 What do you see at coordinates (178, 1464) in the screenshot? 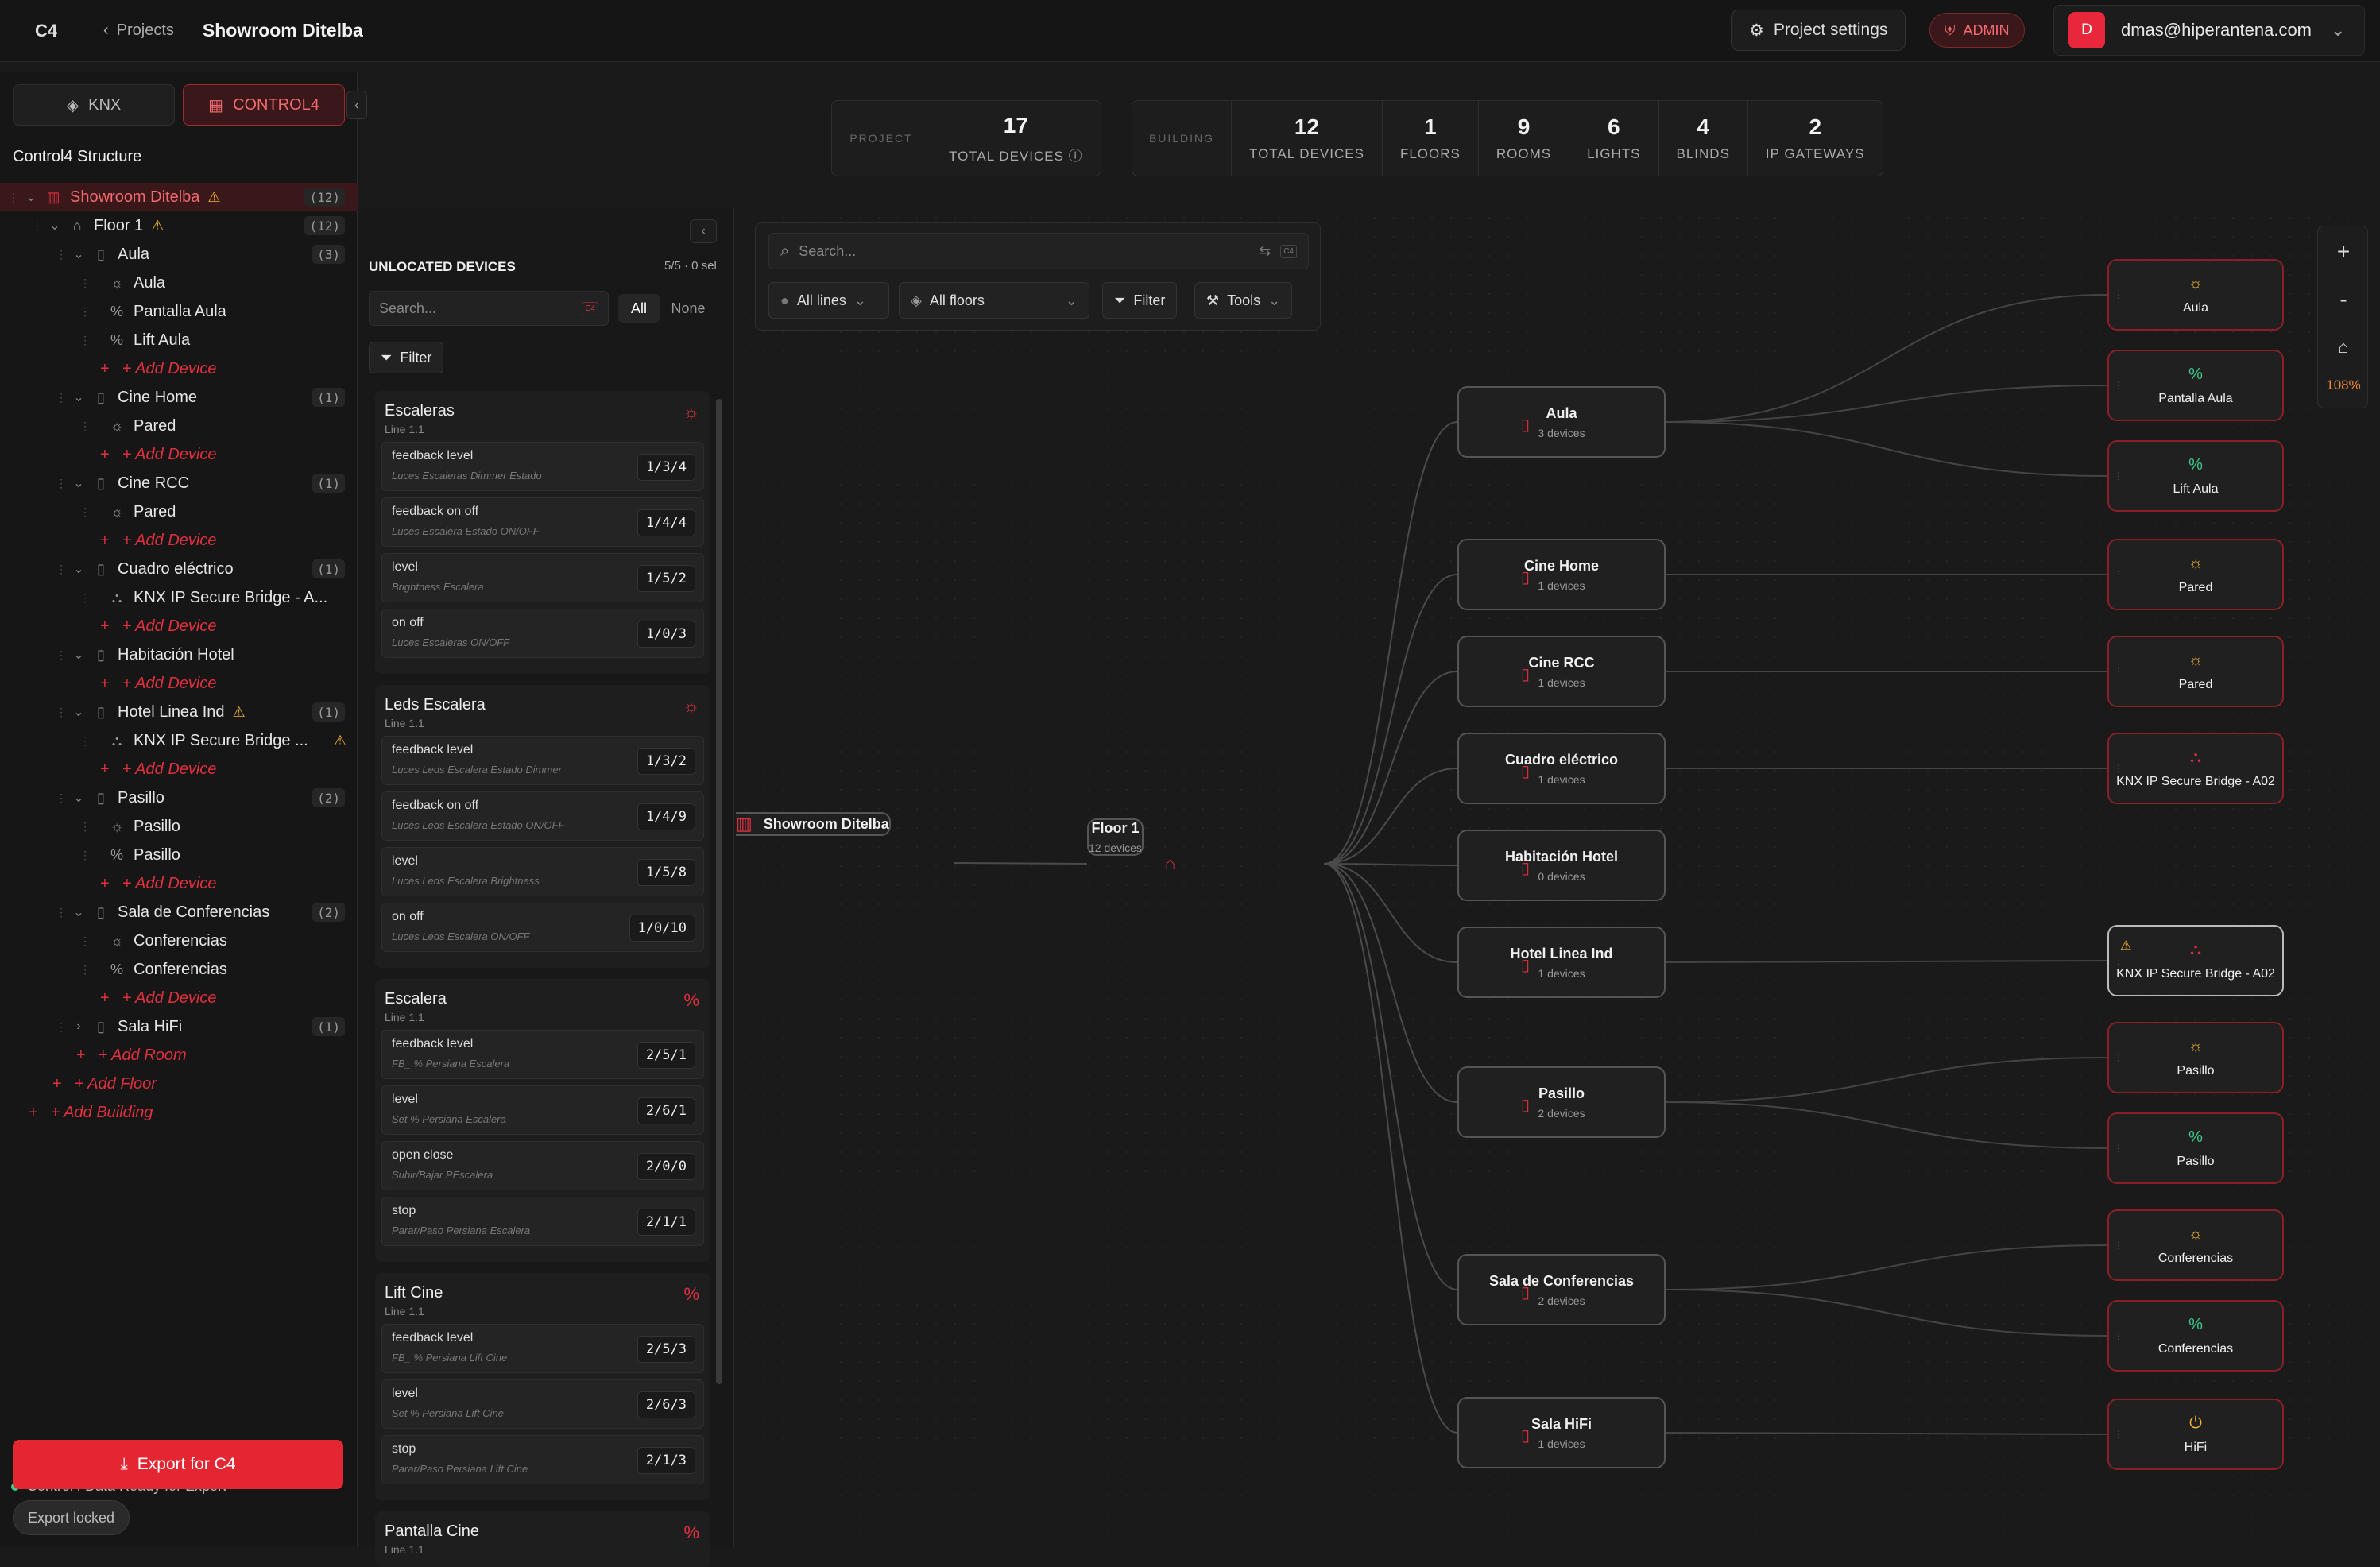
I see `export-button: ⤓ Export for C4` at bounding box center [178, 1464].